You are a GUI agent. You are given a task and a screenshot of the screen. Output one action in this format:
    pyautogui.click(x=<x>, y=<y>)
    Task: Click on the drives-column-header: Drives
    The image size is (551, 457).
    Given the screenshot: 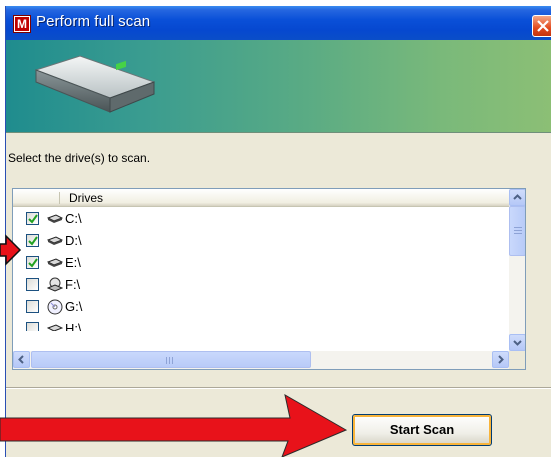 What is the action you would take?
    pyautogui.click(x=261, y=198)
    